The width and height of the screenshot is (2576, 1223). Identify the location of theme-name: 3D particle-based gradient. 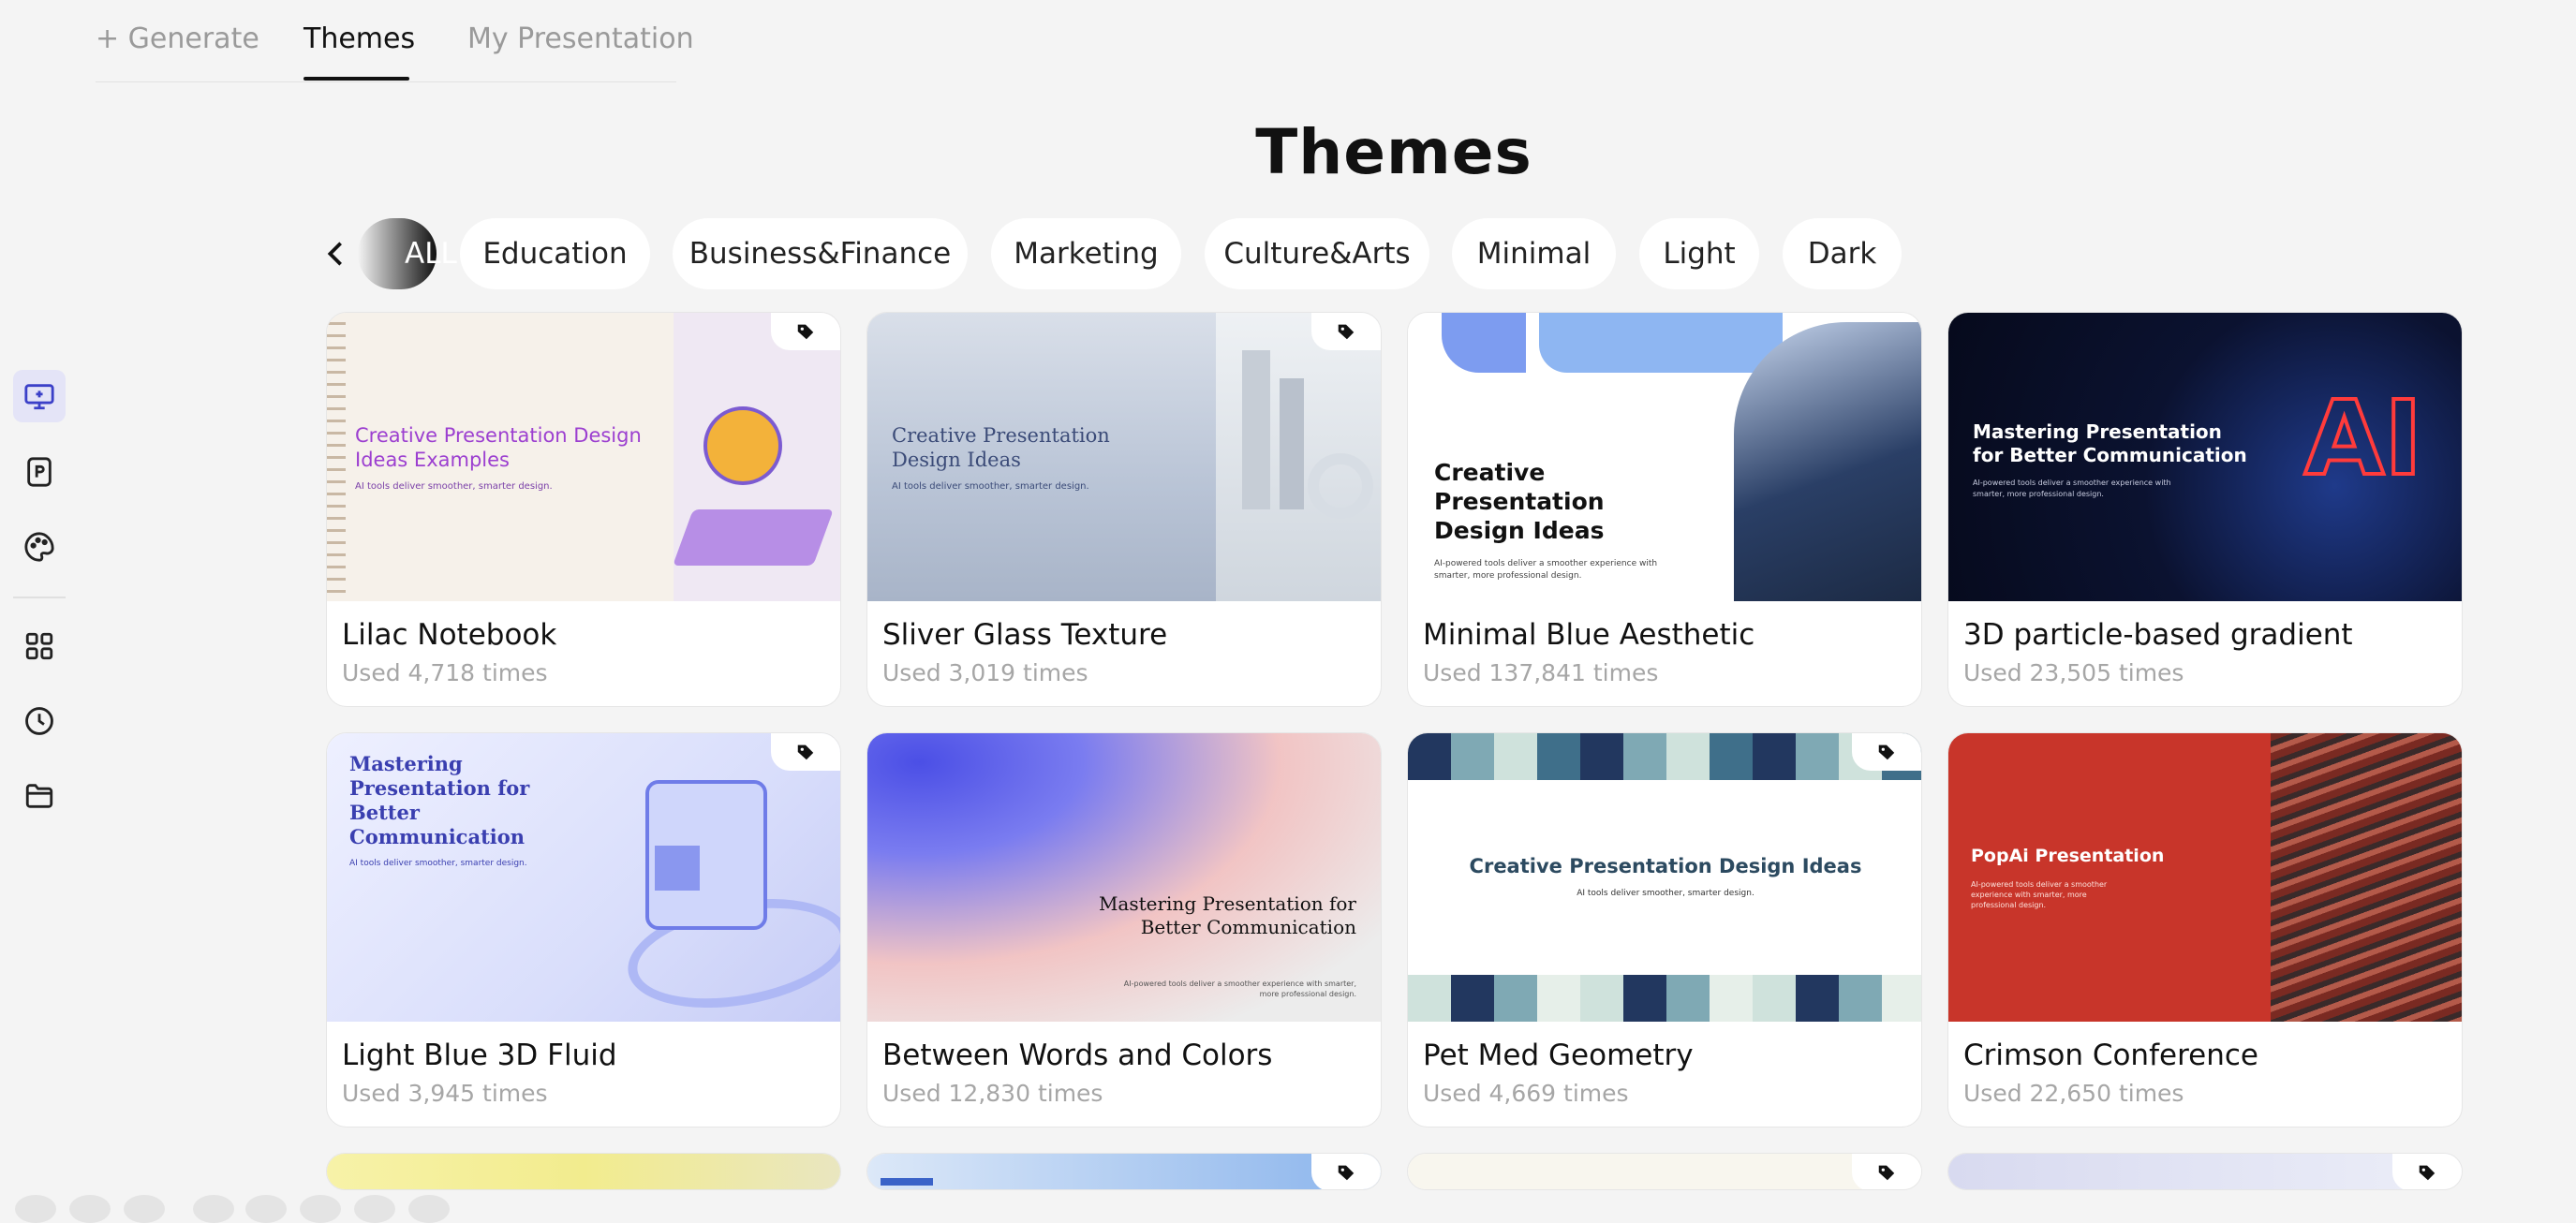
(2158, 635).